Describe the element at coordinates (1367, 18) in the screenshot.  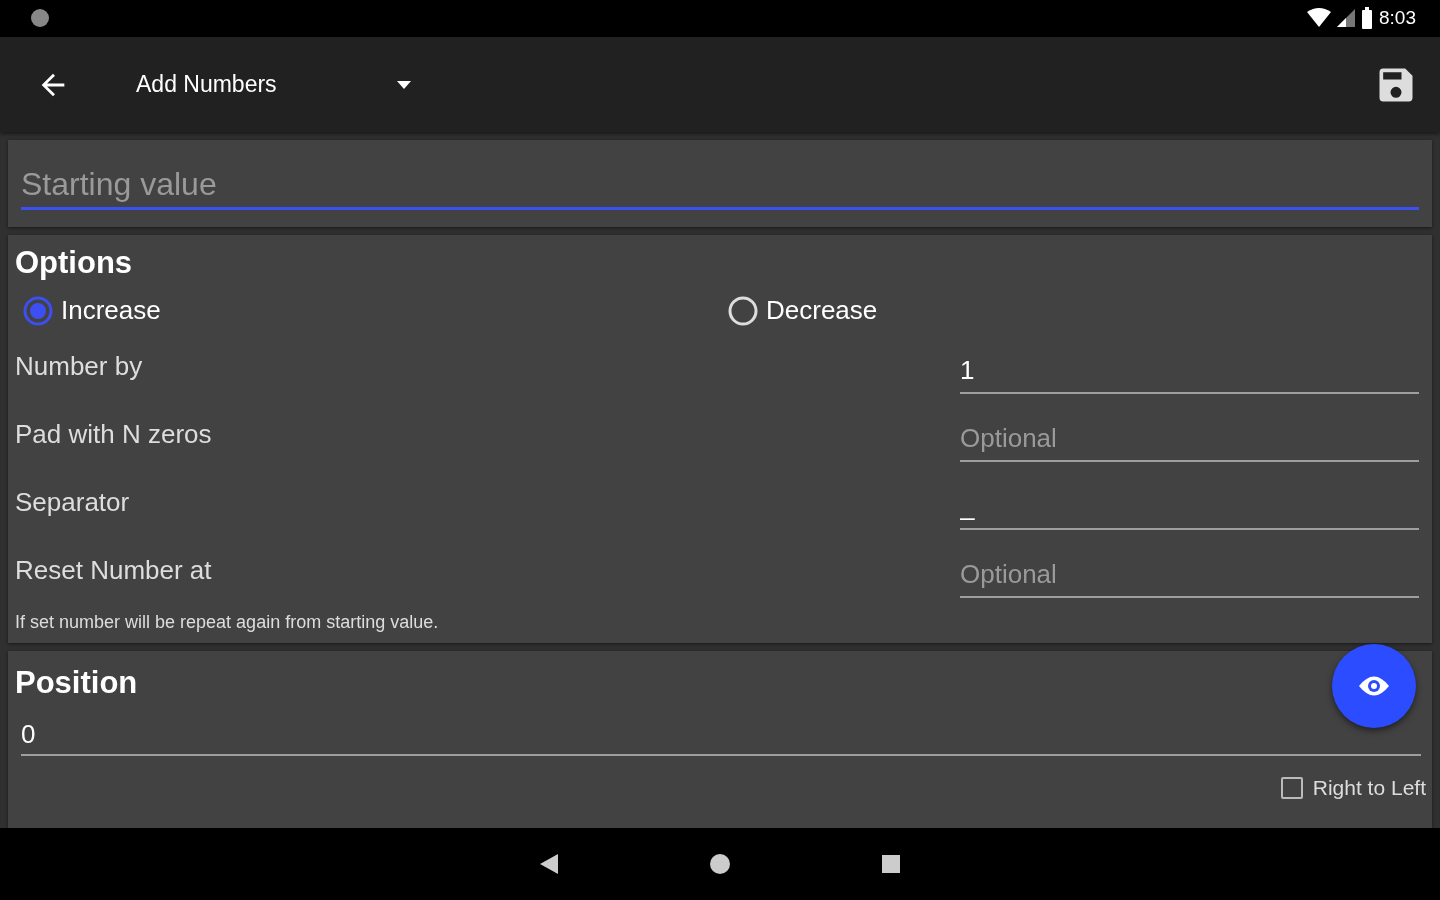
I see `battery-icon` at that location.